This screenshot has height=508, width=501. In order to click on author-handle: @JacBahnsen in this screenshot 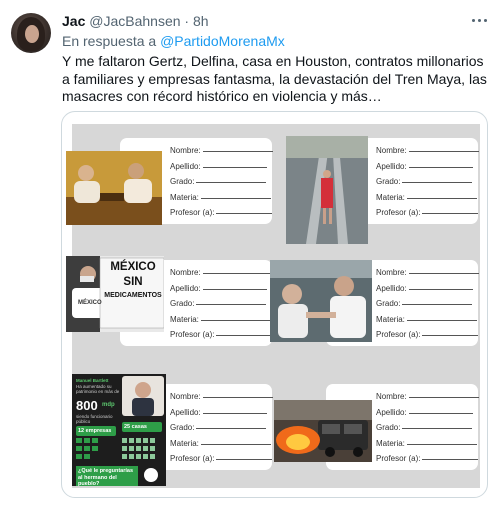, I will do `click(134, 21)`.